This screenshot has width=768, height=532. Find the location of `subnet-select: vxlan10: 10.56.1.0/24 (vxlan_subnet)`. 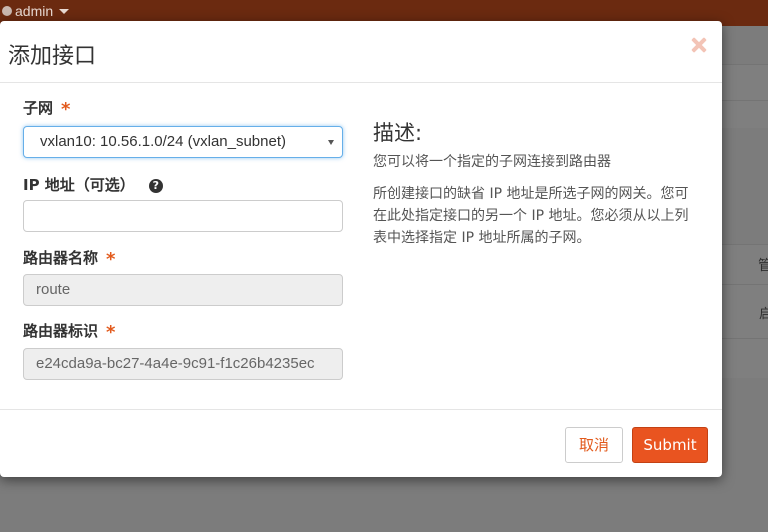

subnet-select: vxlan10: 10.56.1.0/24 (vxlan_subnet) is located at coordinates (183, 142).